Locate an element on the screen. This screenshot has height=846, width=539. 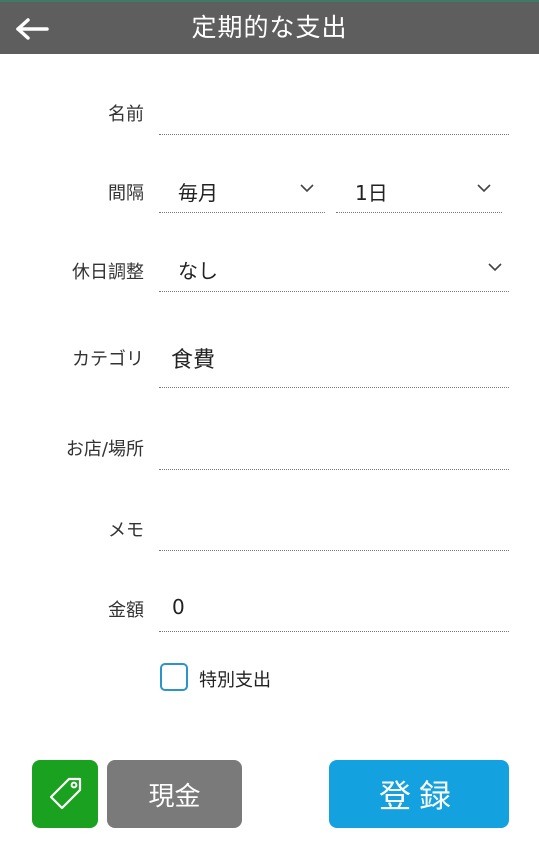
amount-label: 金額 is located at coordinates (126, 610).